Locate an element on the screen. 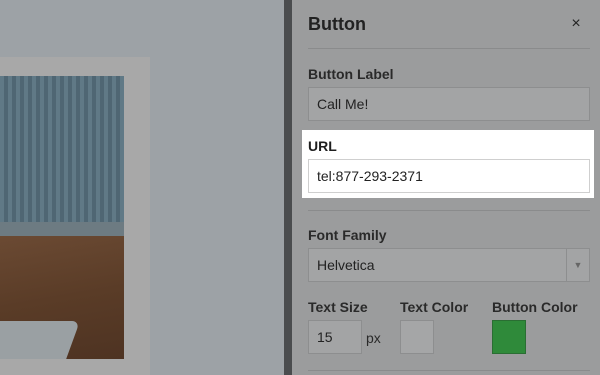 The image size is (600, 375). text-size-label: Text Size is located at coordinates (338, 307).